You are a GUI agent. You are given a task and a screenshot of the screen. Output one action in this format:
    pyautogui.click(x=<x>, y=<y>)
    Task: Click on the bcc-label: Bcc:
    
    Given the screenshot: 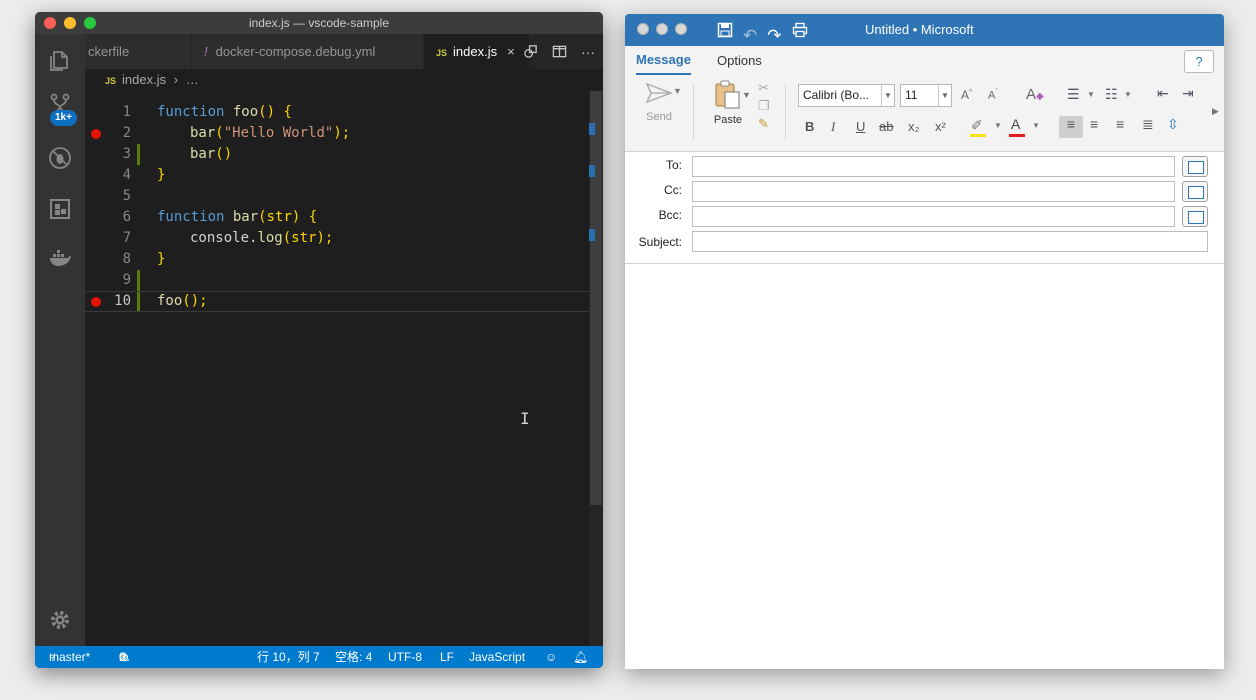 What is the action you would take?
    pyautogui.click(x=670, y=215)
    